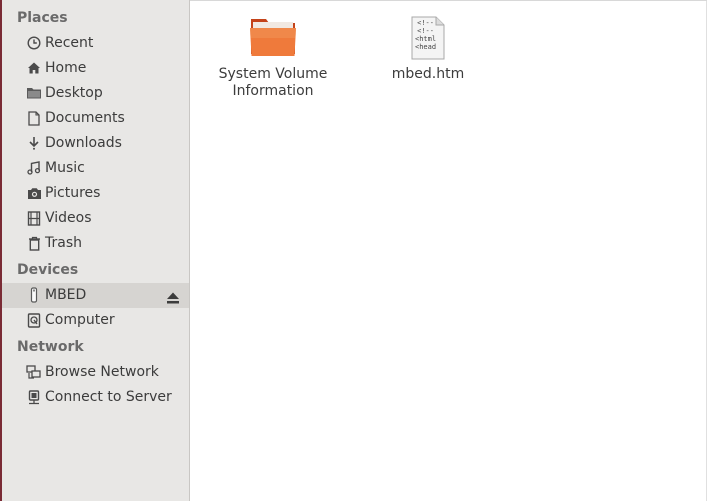  I want to click on sidebar-item-connect-to-server: Connect to Server, so click(95, 397).